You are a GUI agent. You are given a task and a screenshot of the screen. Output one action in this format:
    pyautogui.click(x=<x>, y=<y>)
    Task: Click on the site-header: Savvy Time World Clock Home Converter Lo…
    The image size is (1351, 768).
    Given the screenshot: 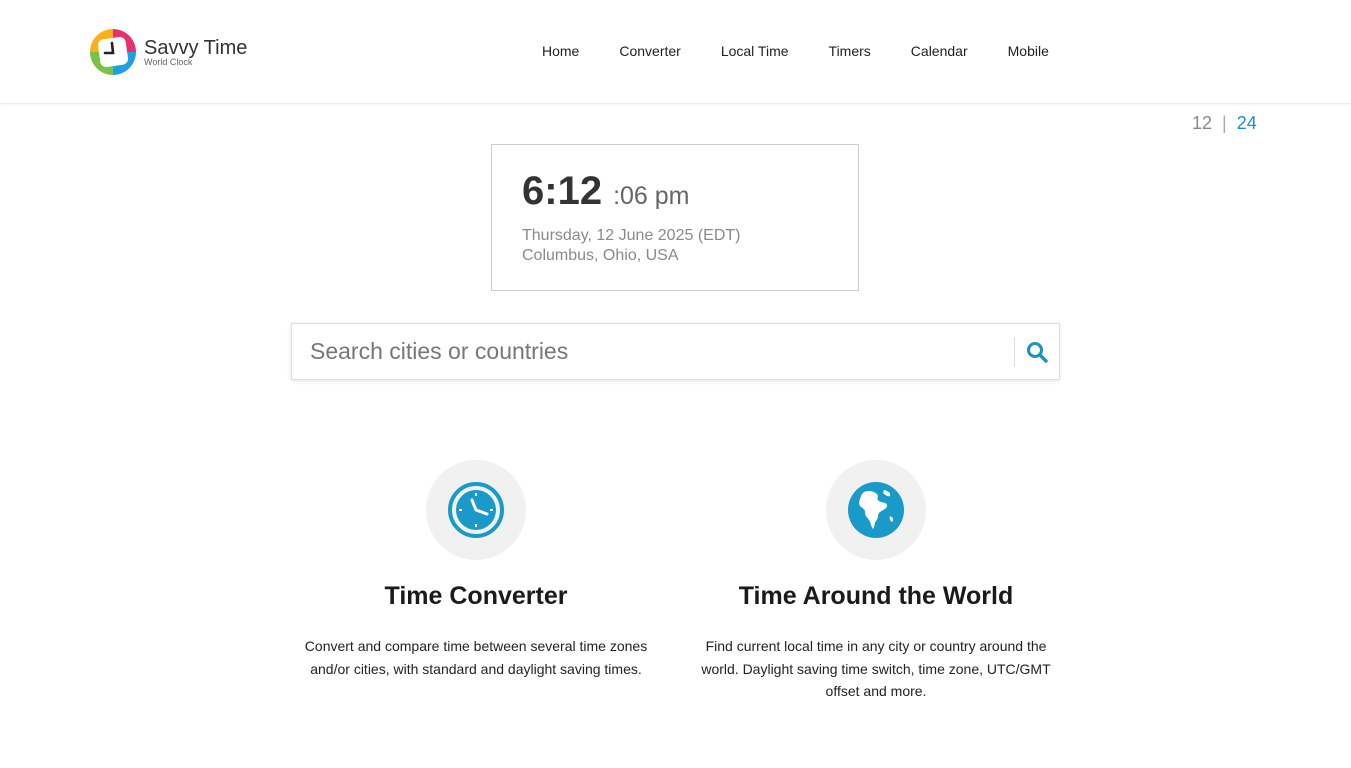 What is the action you would take?
    pyautogui.click(x=675, y=52)
    